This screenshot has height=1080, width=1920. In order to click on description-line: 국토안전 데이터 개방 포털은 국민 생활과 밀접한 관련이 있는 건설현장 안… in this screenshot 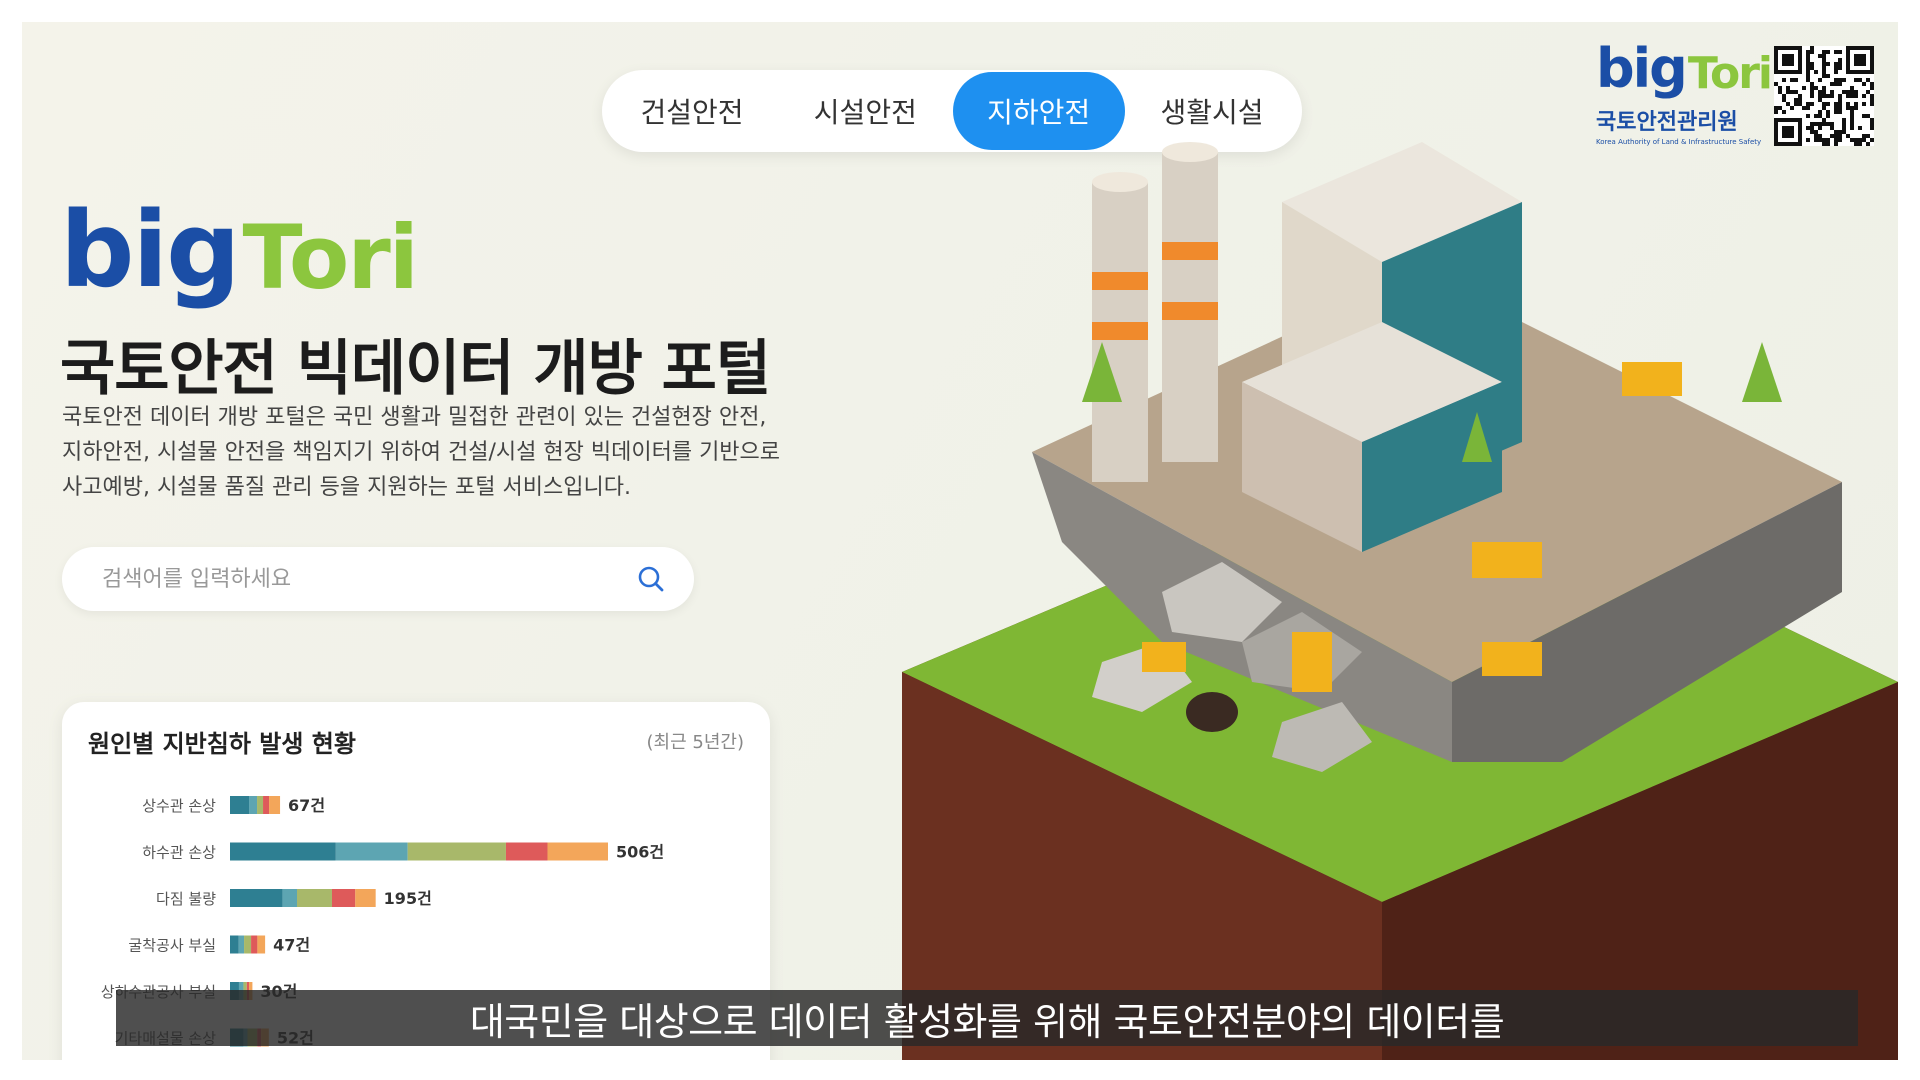, I will do `click(414, 417)`.